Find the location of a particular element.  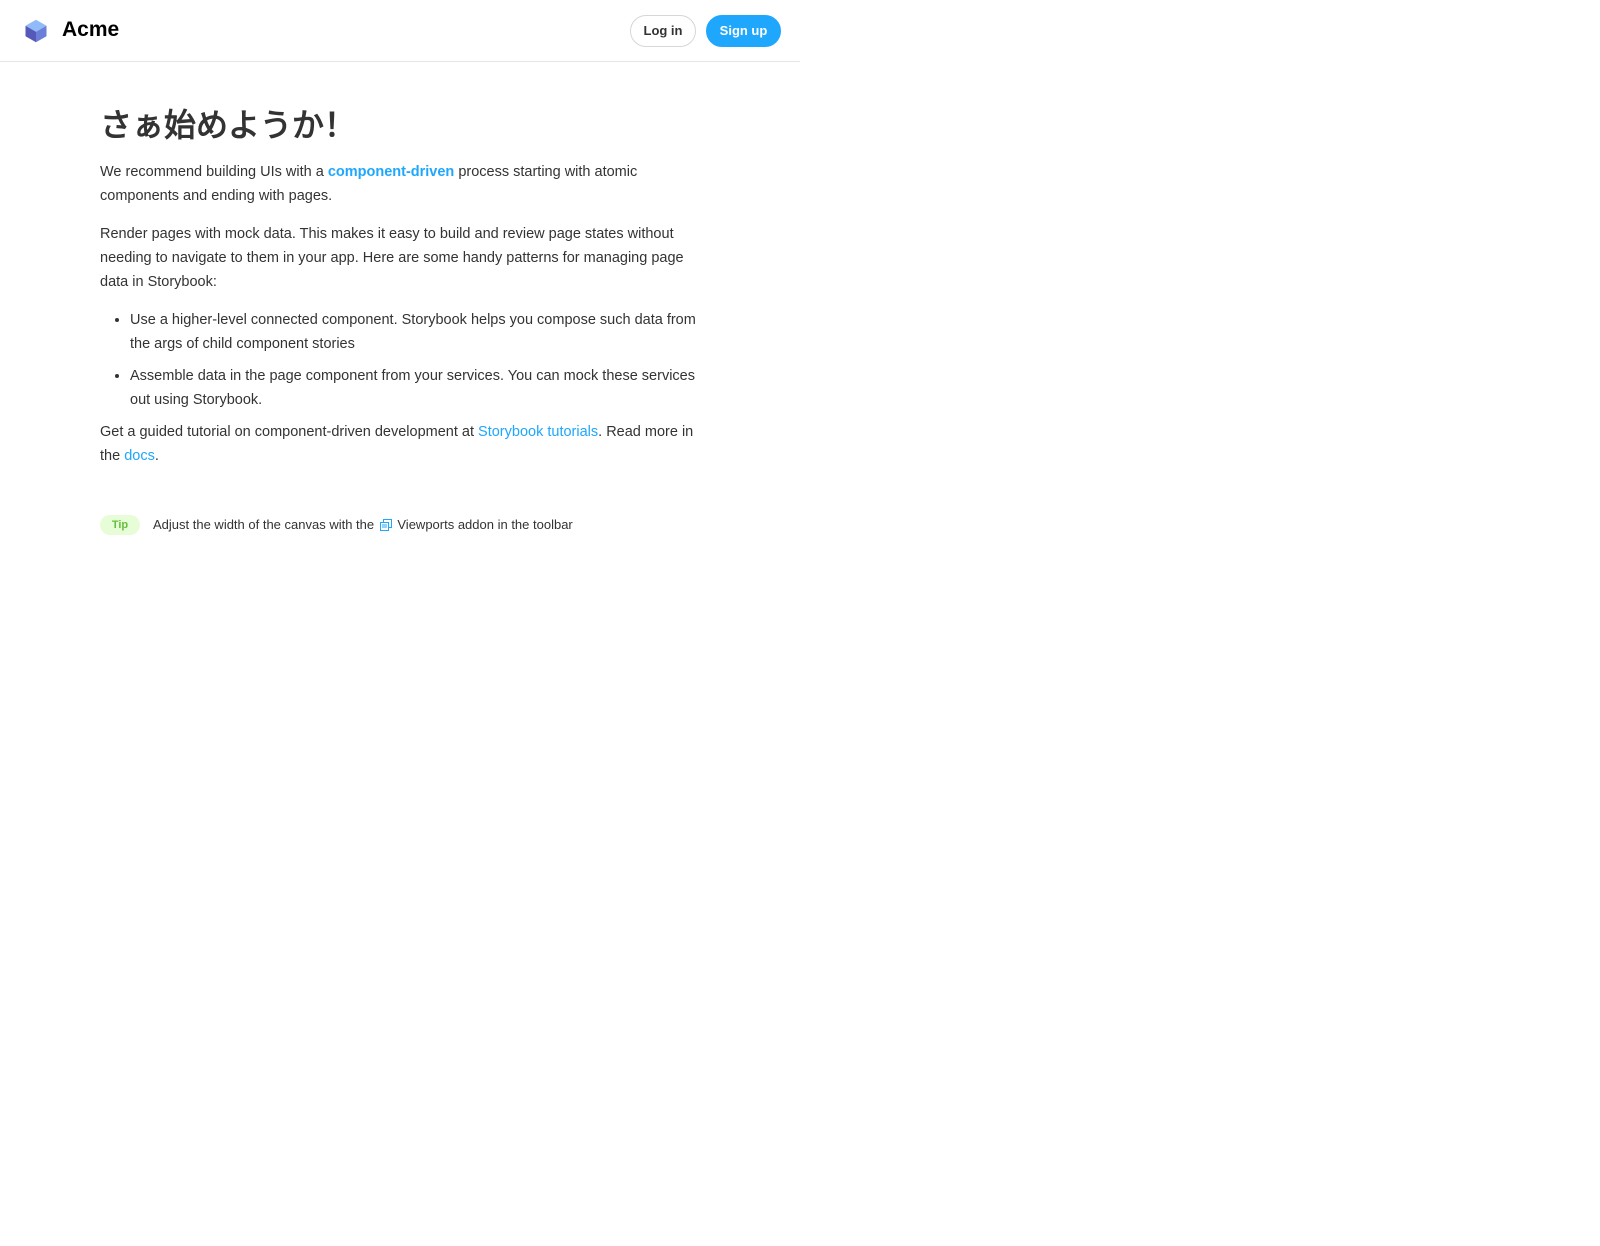

viewports-icon is located at coordinates (385, 525).